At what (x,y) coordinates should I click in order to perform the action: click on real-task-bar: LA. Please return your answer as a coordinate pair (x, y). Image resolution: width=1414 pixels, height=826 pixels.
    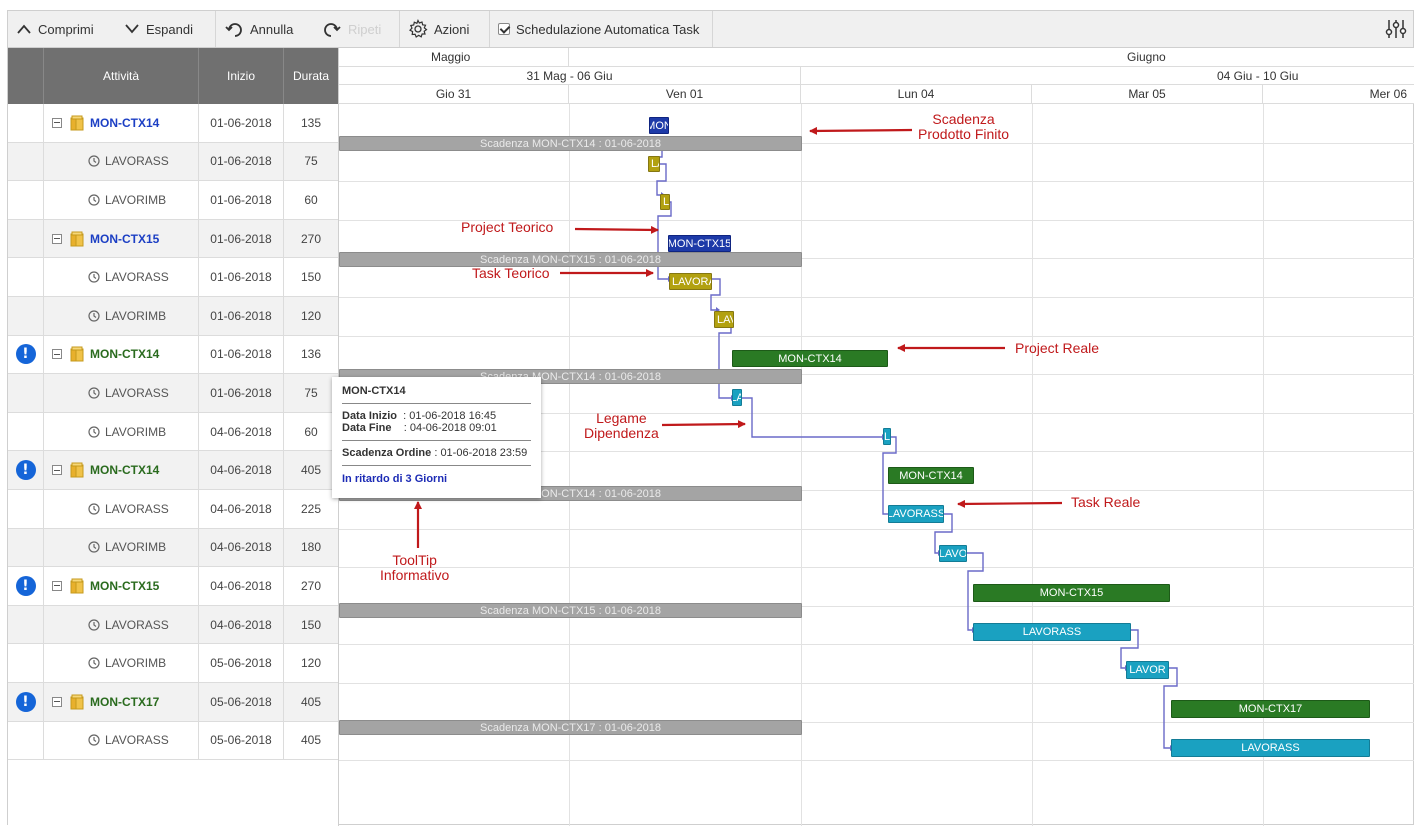
    Looking at the image, I should click on (737, 397).